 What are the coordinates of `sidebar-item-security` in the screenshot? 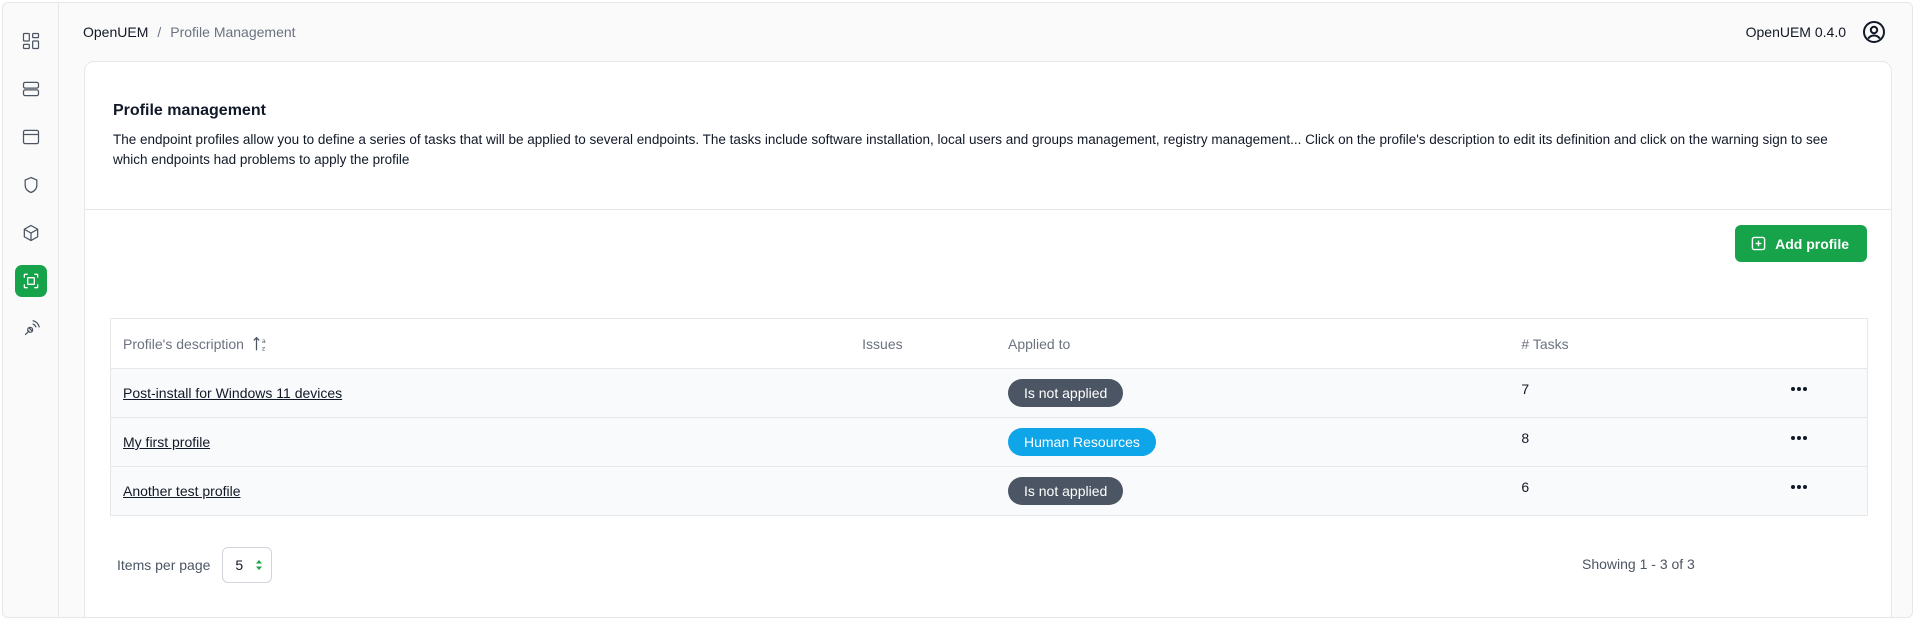 It's located at (31, 185).